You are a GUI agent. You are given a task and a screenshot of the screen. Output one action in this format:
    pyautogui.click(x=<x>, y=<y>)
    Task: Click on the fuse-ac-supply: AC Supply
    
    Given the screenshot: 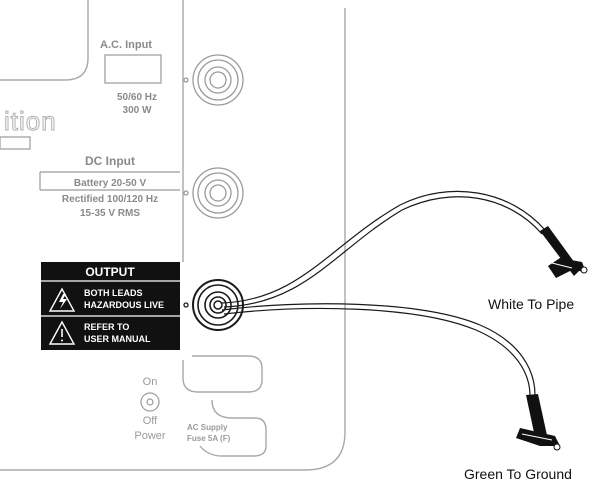 What is the action you would take?
    pyautogui.click(x=207, y=427)
    